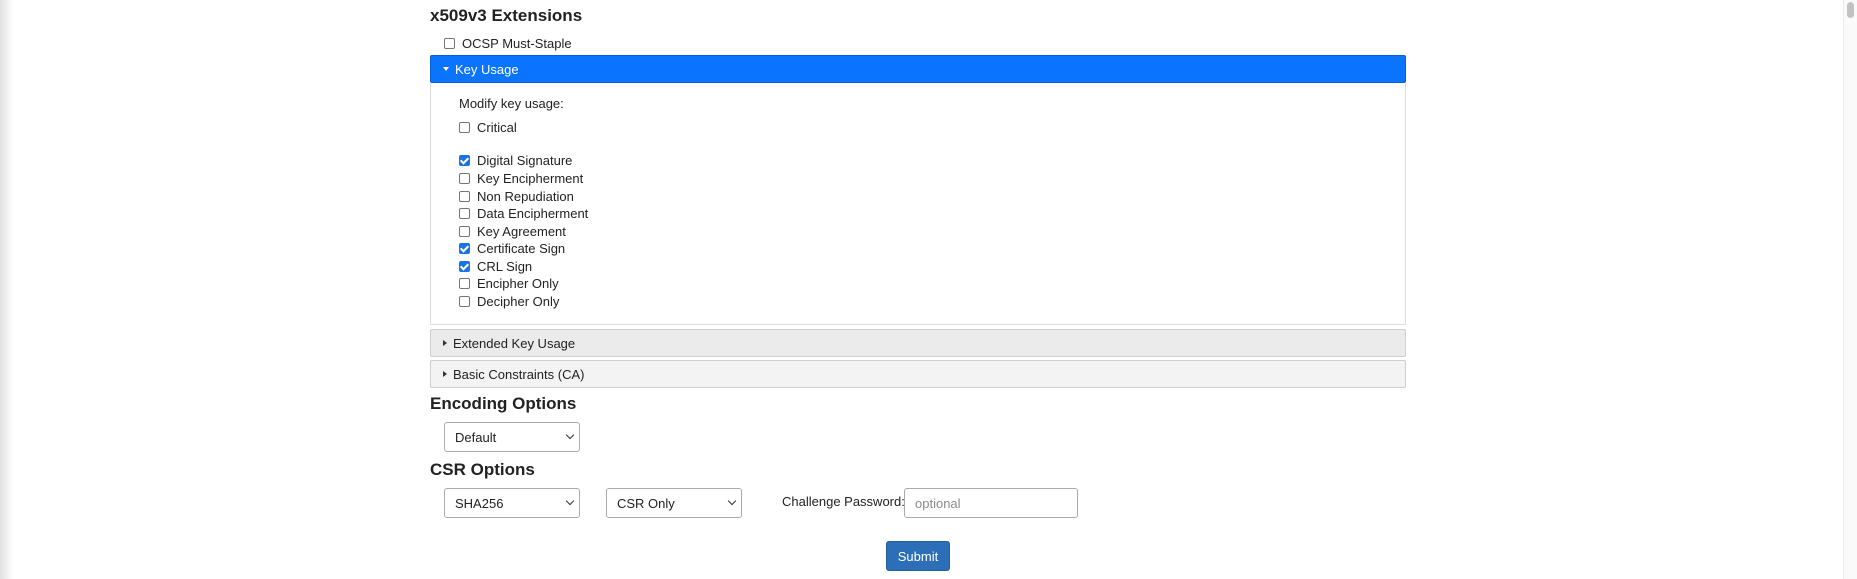  Describe the element at coordinates (464, 248) in the screenshot. I see `certificate-sign-checkbox` at that location.